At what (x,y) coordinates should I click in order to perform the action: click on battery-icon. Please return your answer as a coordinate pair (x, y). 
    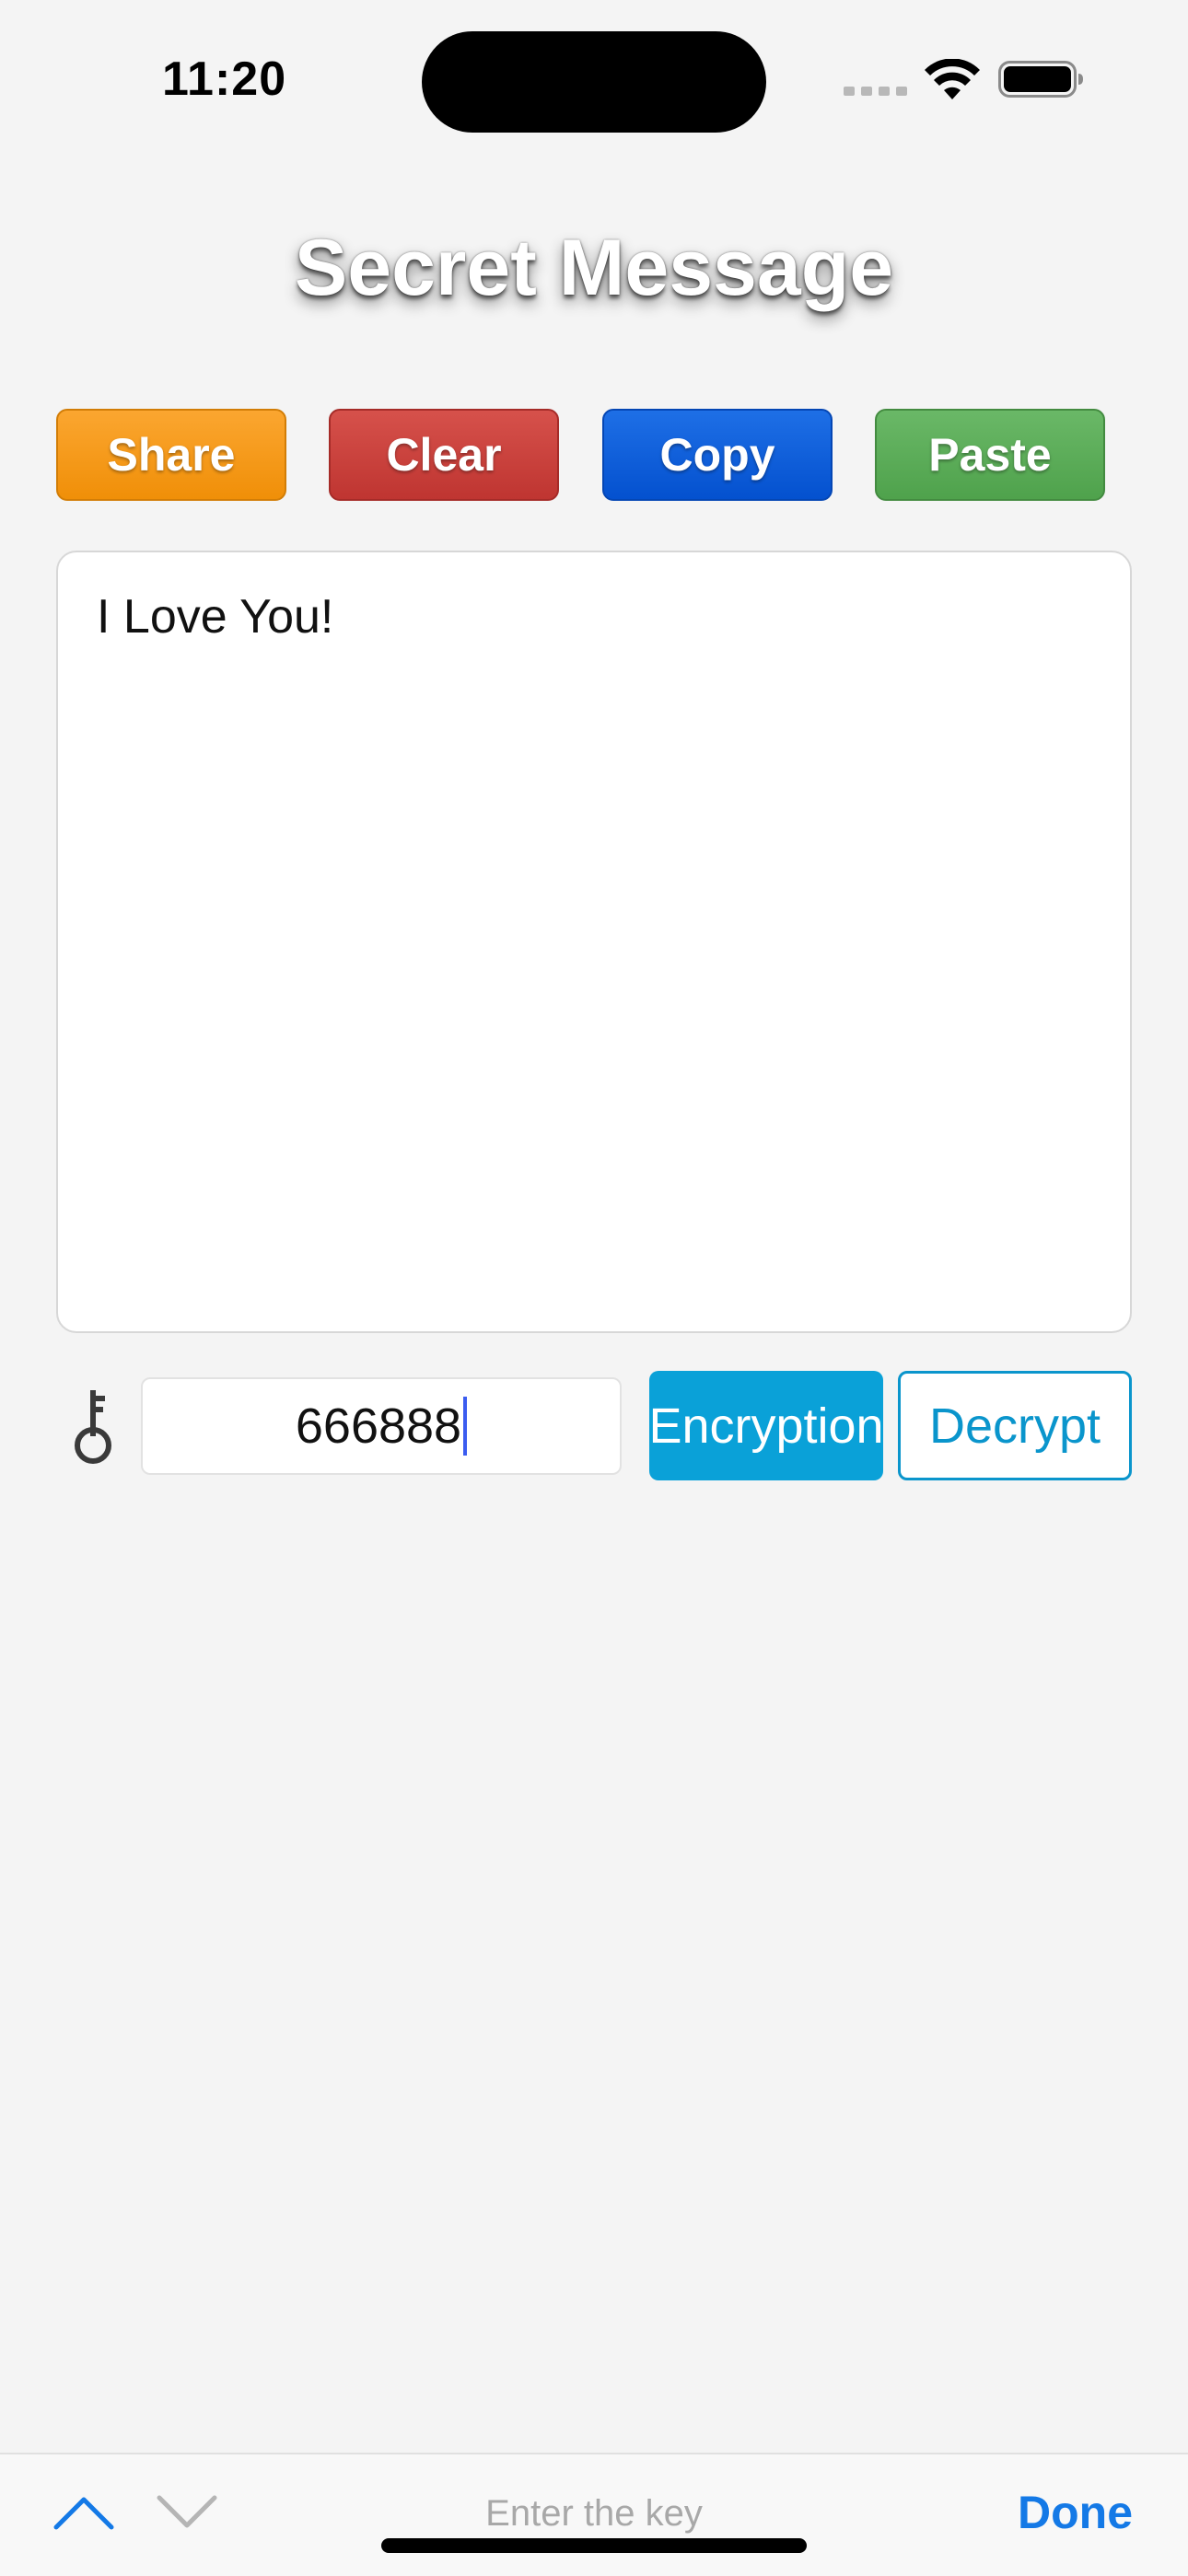
    Looking at the image, I should click on (1040, 79).